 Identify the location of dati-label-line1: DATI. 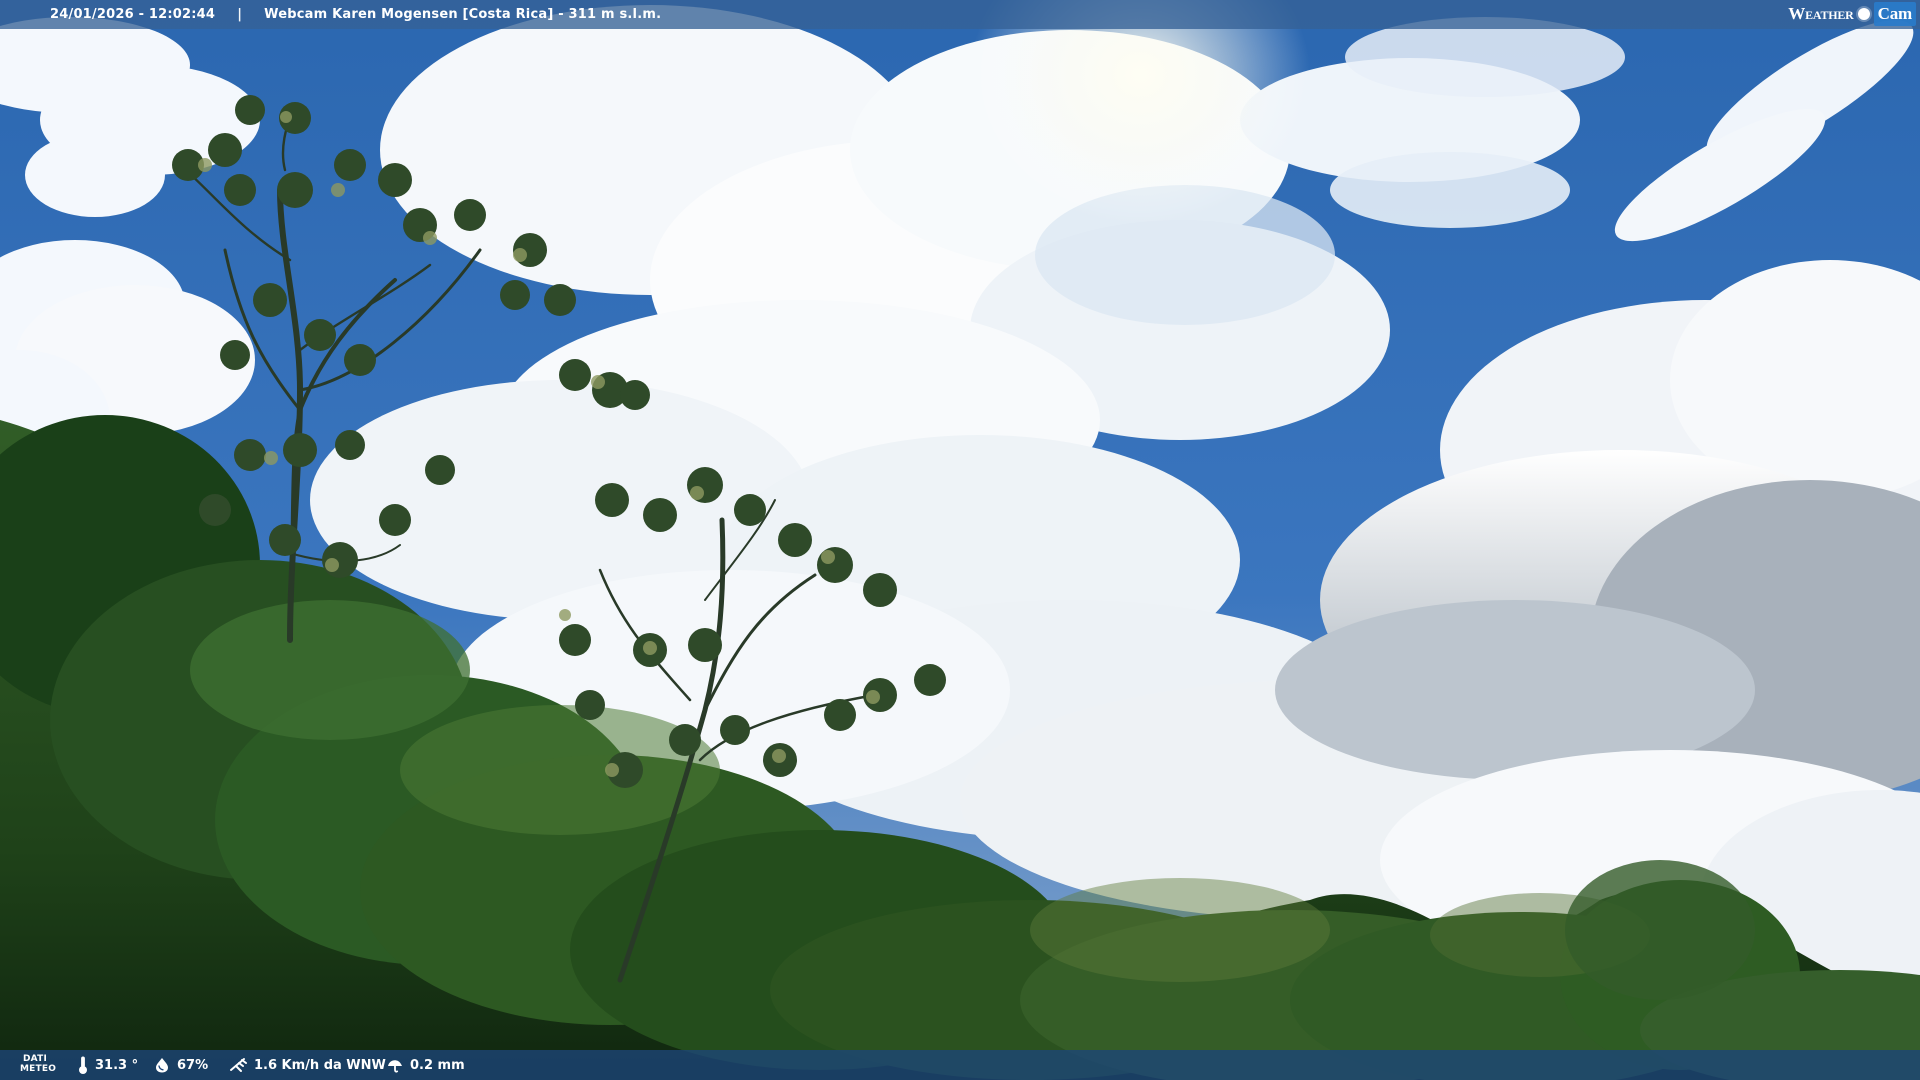
(35, 1059).